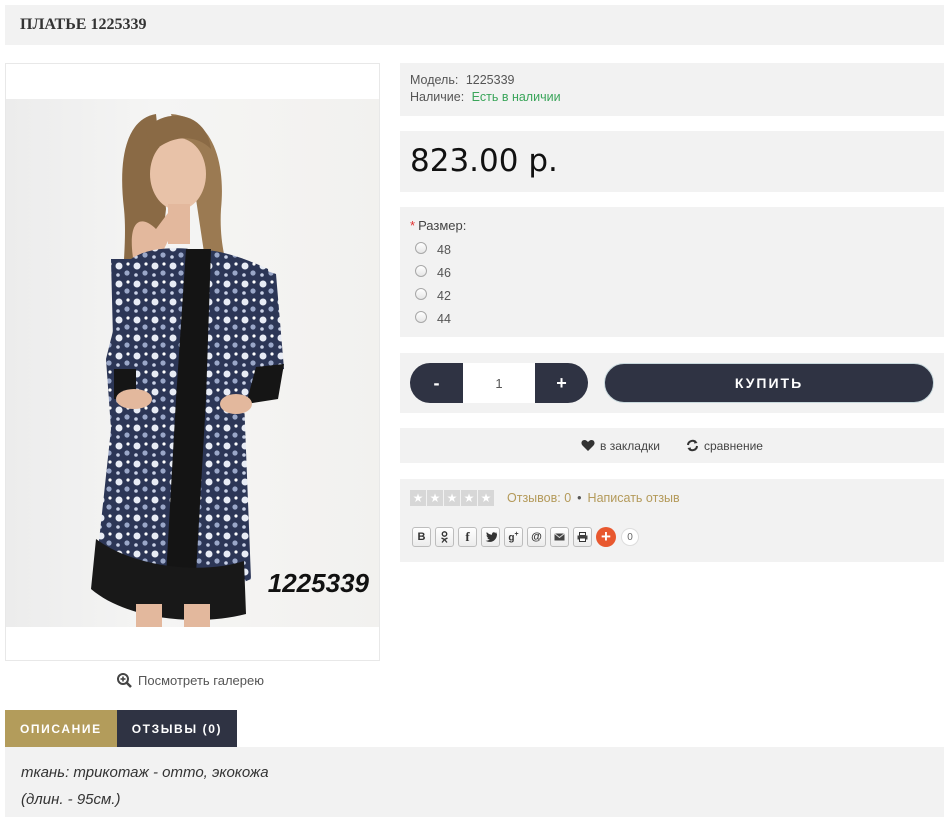 The width and height of the screenshot is (948, 817). Describe the element at coordinates (672, 316) in the screenshot. I see `size-option-44: 44` at that location.